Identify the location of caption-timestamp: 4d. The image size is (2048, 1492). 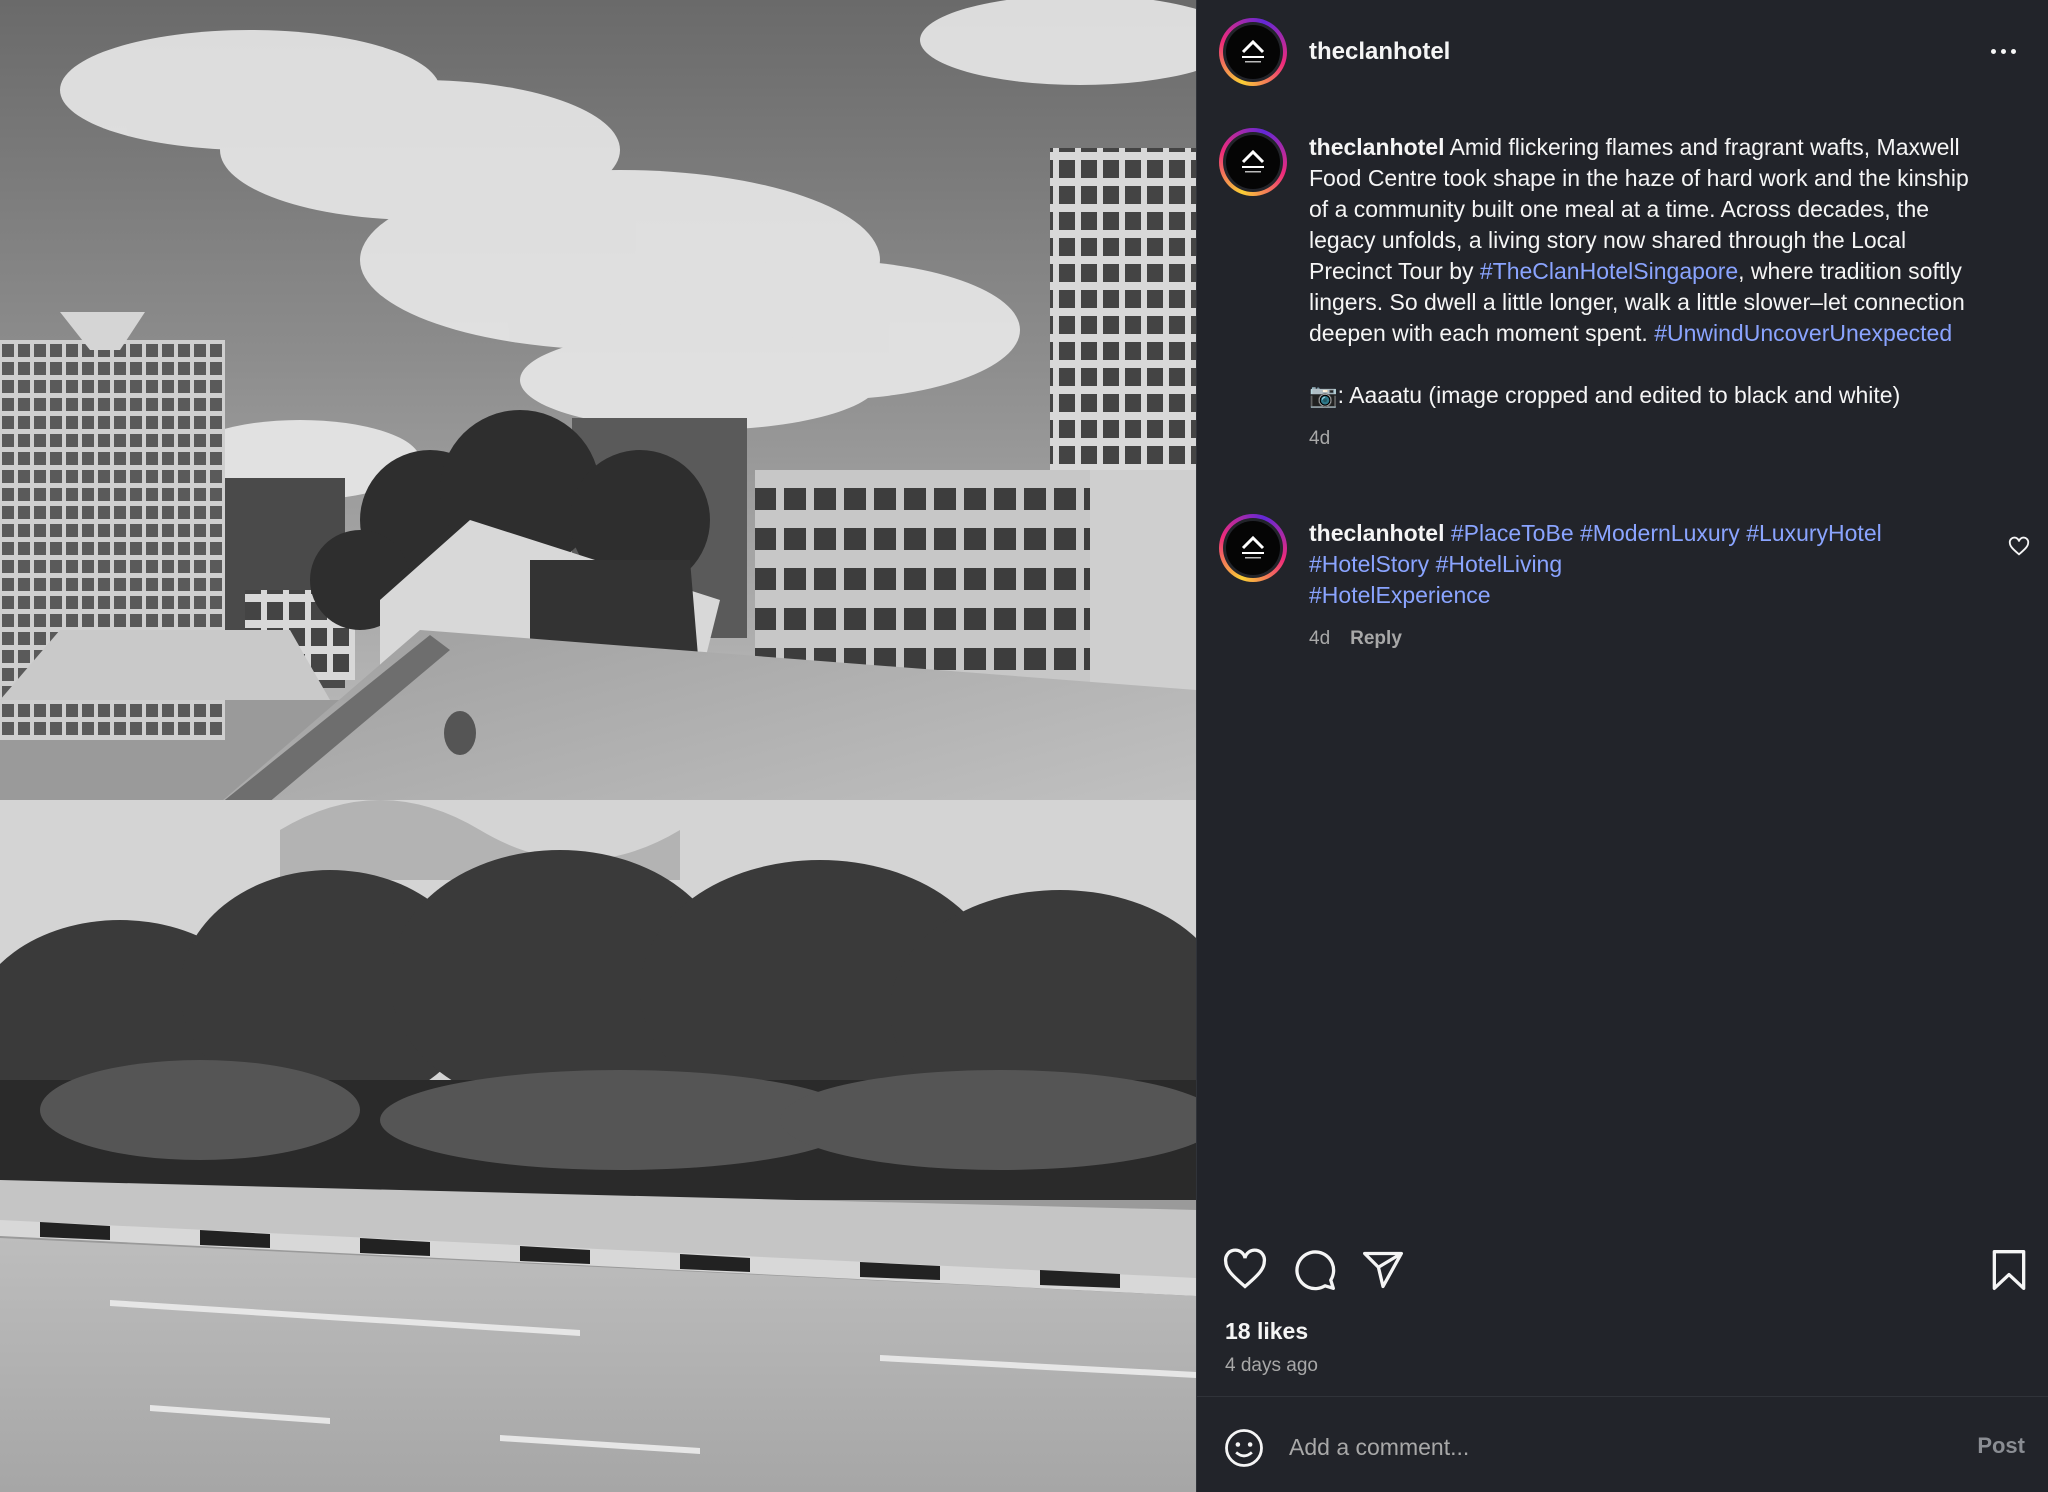
(1319, 438).